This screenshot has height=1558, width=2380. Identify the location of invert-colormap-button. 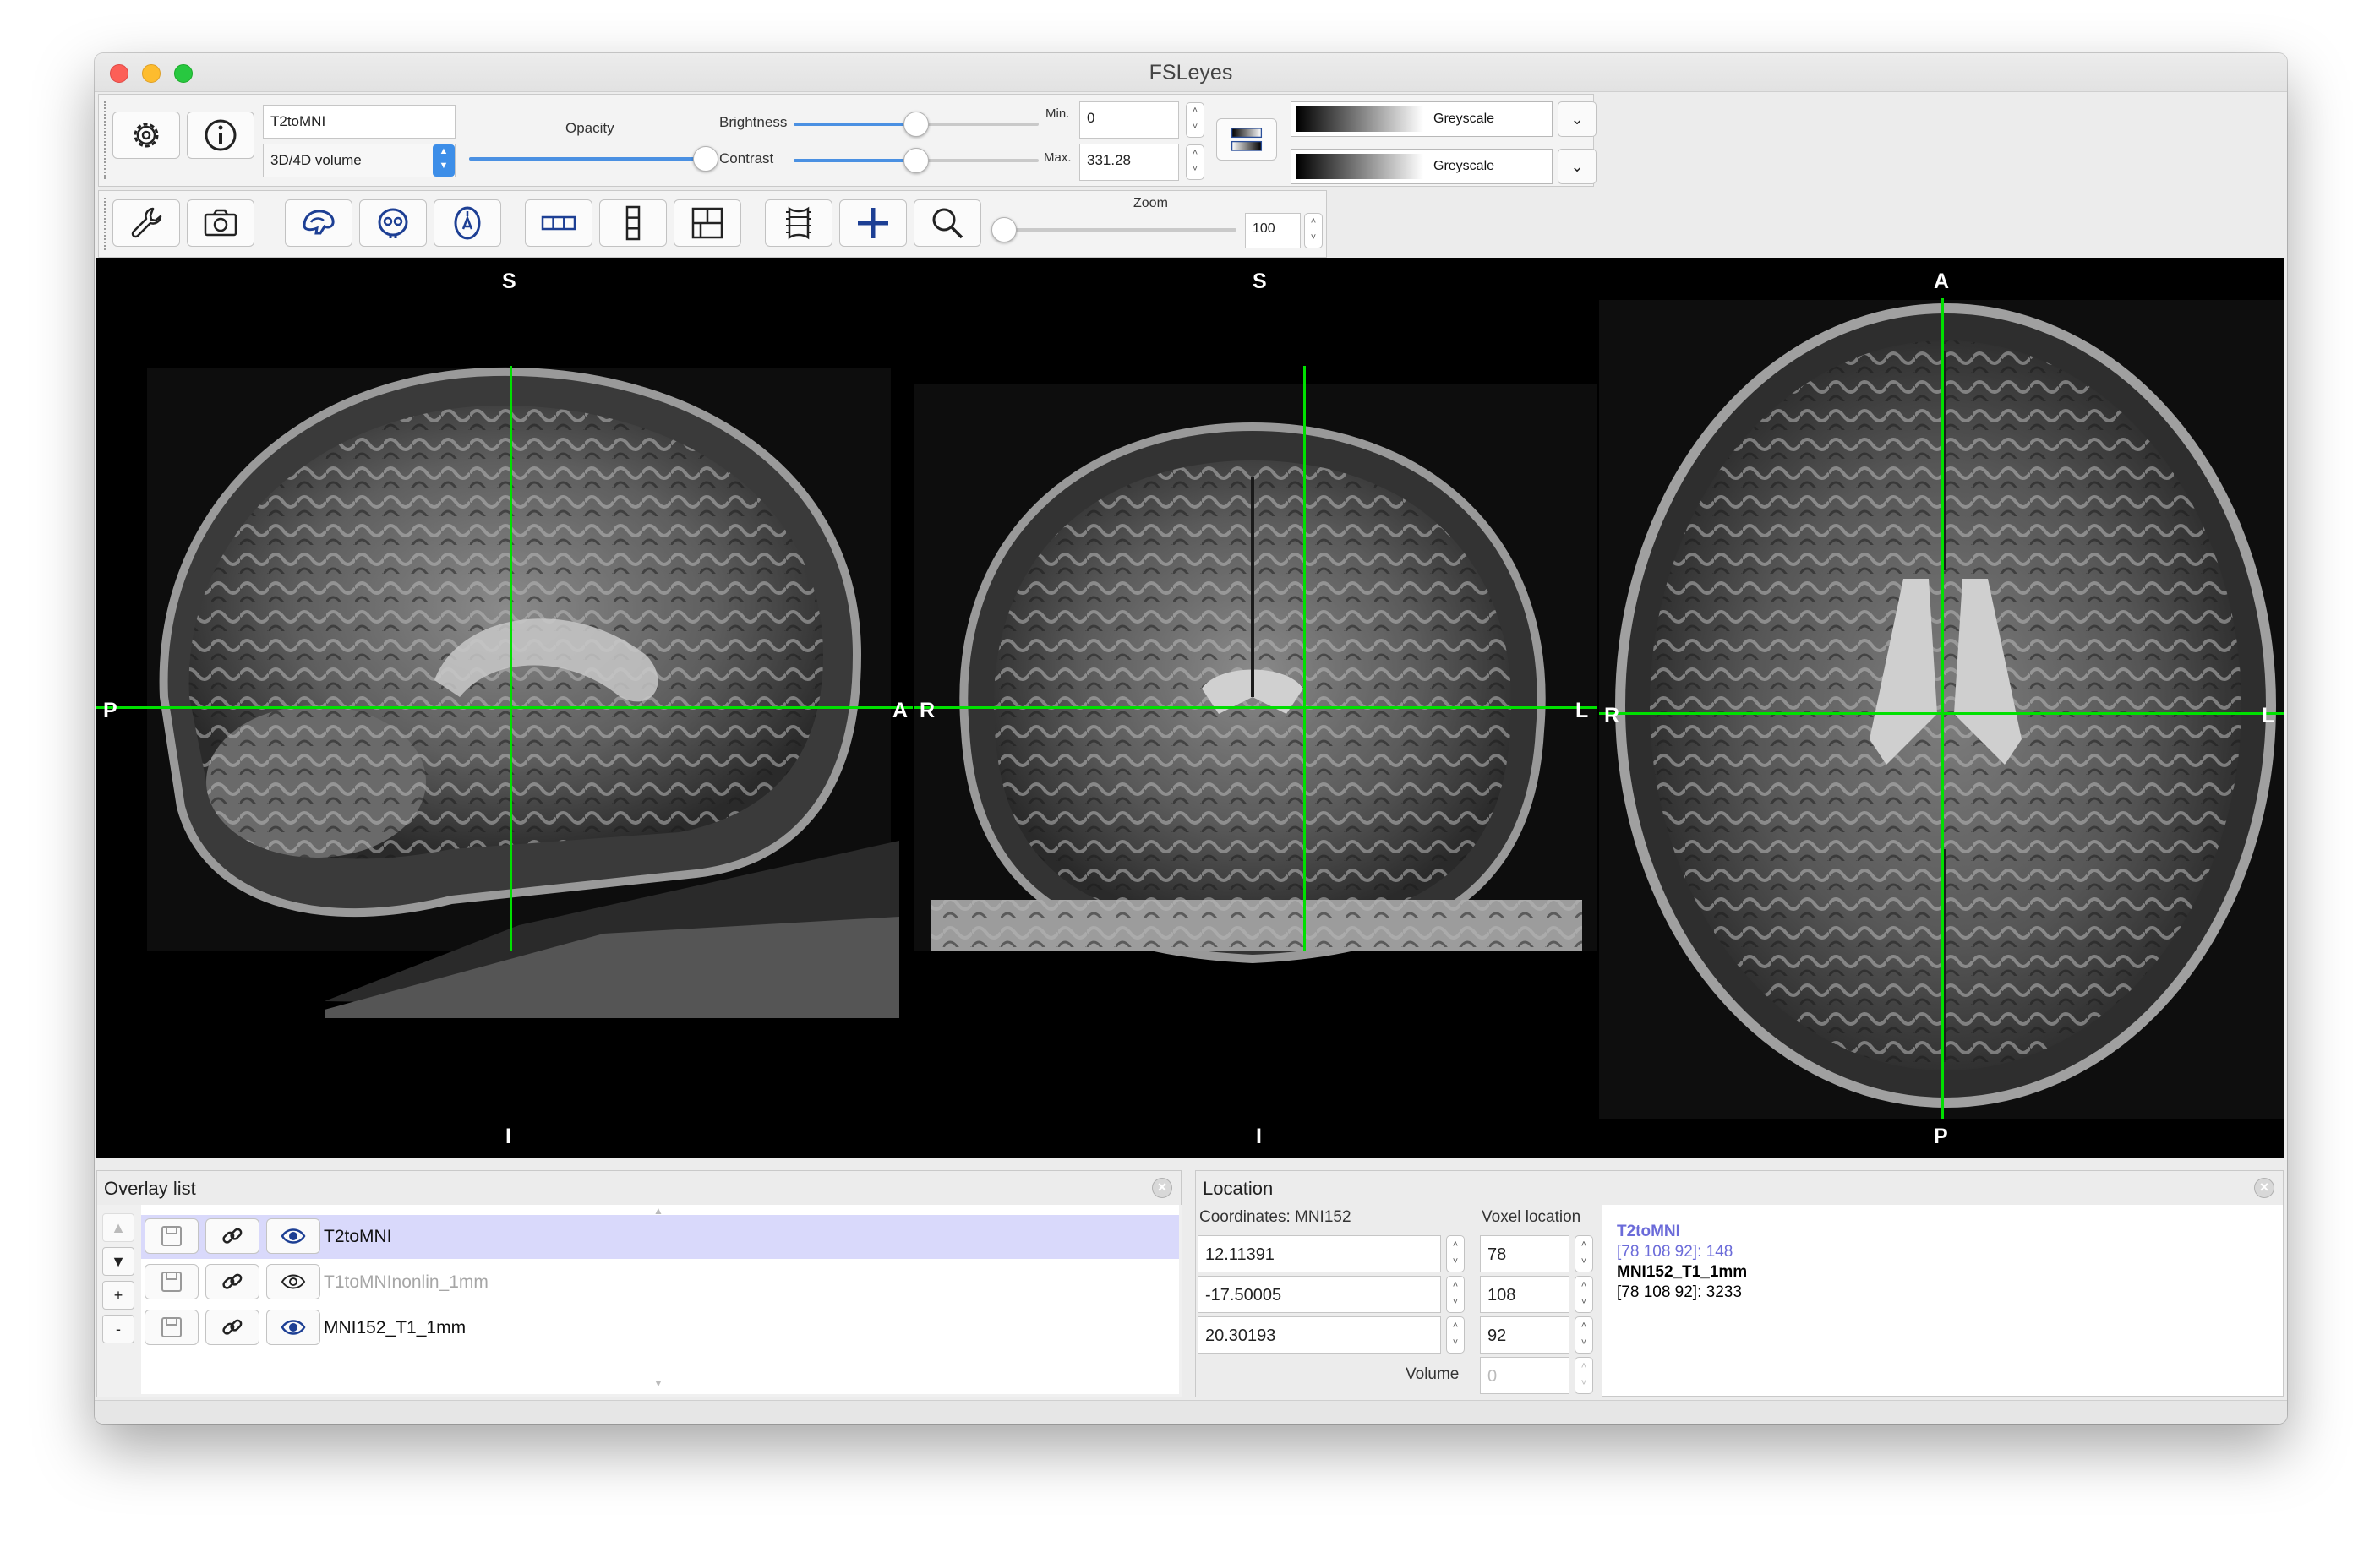
(1247, 139).